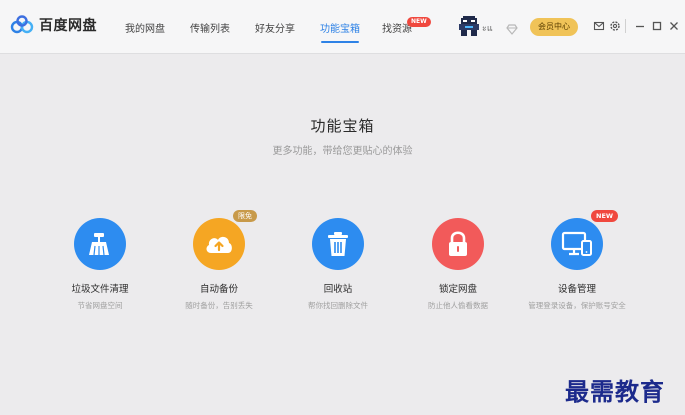 The width and height of the screenshot is (685, 415). I want to click on tab-friend-share: 好友分享, so click(275, 27).